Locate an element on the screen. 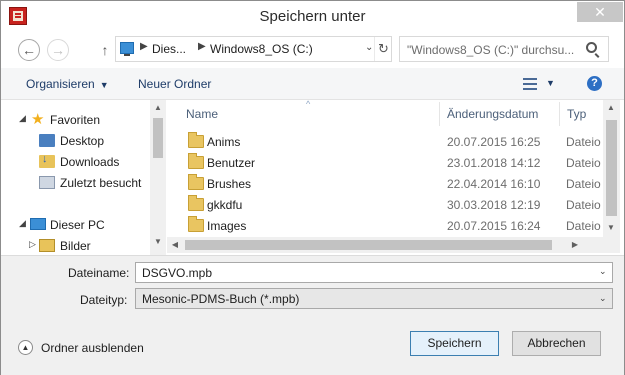 The height and width of the screenshot is (375, 625). nav-group-this-pc: ◢ Dieser PC is located at coordinates (75, 225).